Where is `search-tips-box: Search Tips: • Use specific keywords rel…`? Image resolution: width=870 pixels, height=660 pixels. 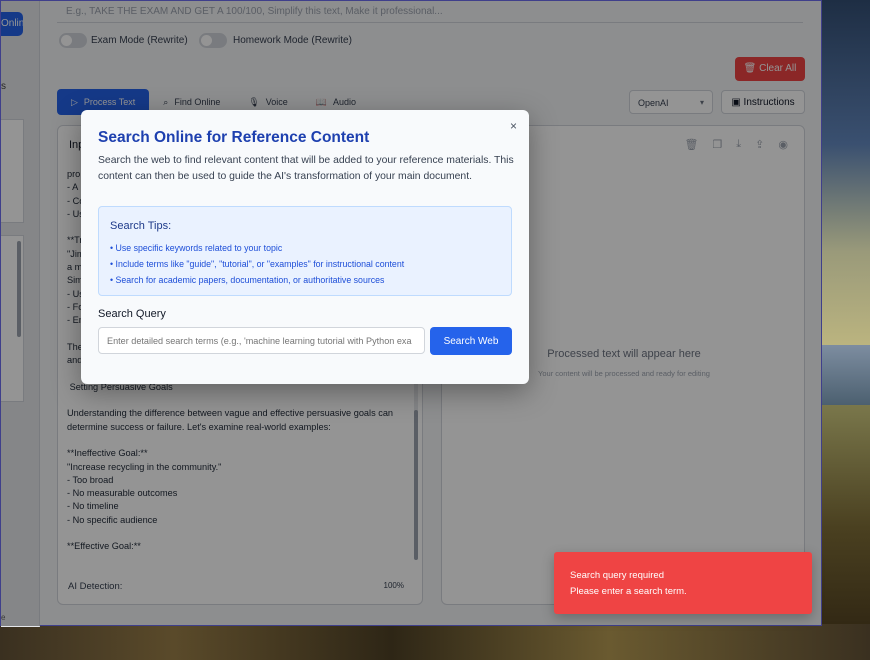
search-tips-box: Search Tips: • Use specific keywords rel… is located at coordinates (305, 251).